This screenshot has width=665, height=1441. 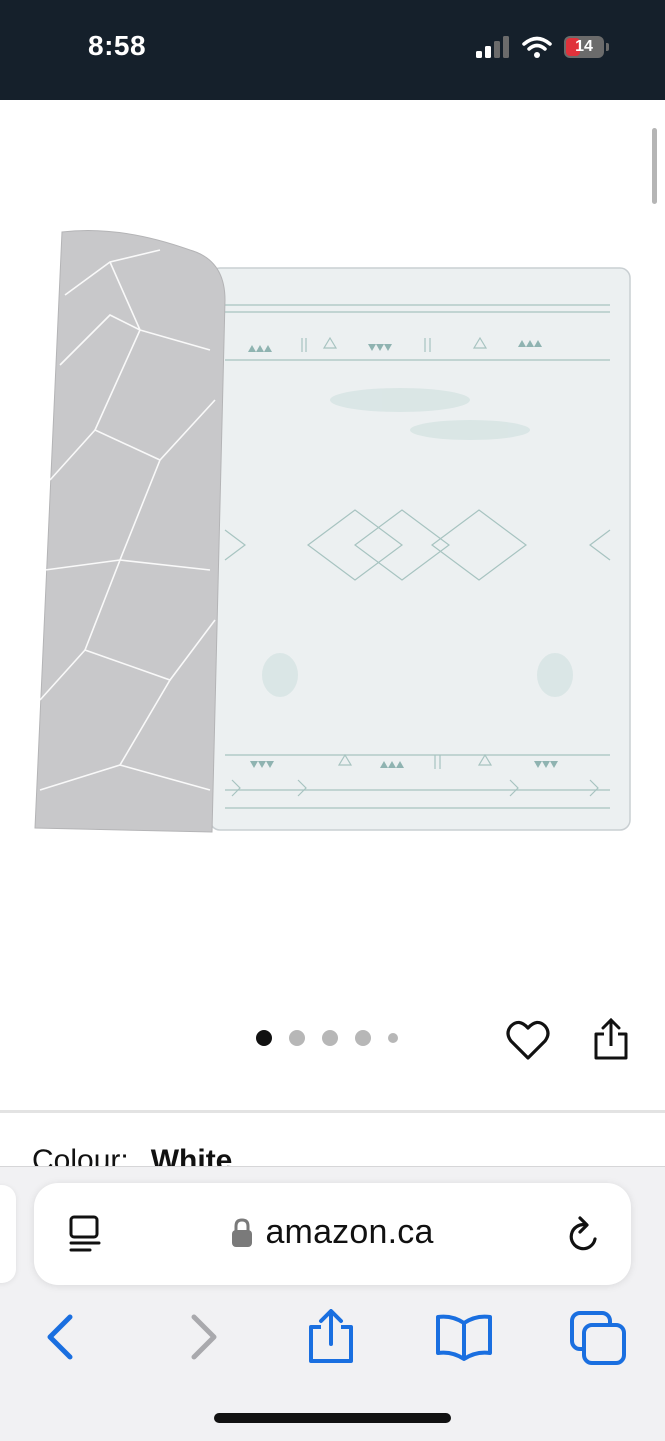 I want to click on battery-icon: 14, so click(x=584, y=47).